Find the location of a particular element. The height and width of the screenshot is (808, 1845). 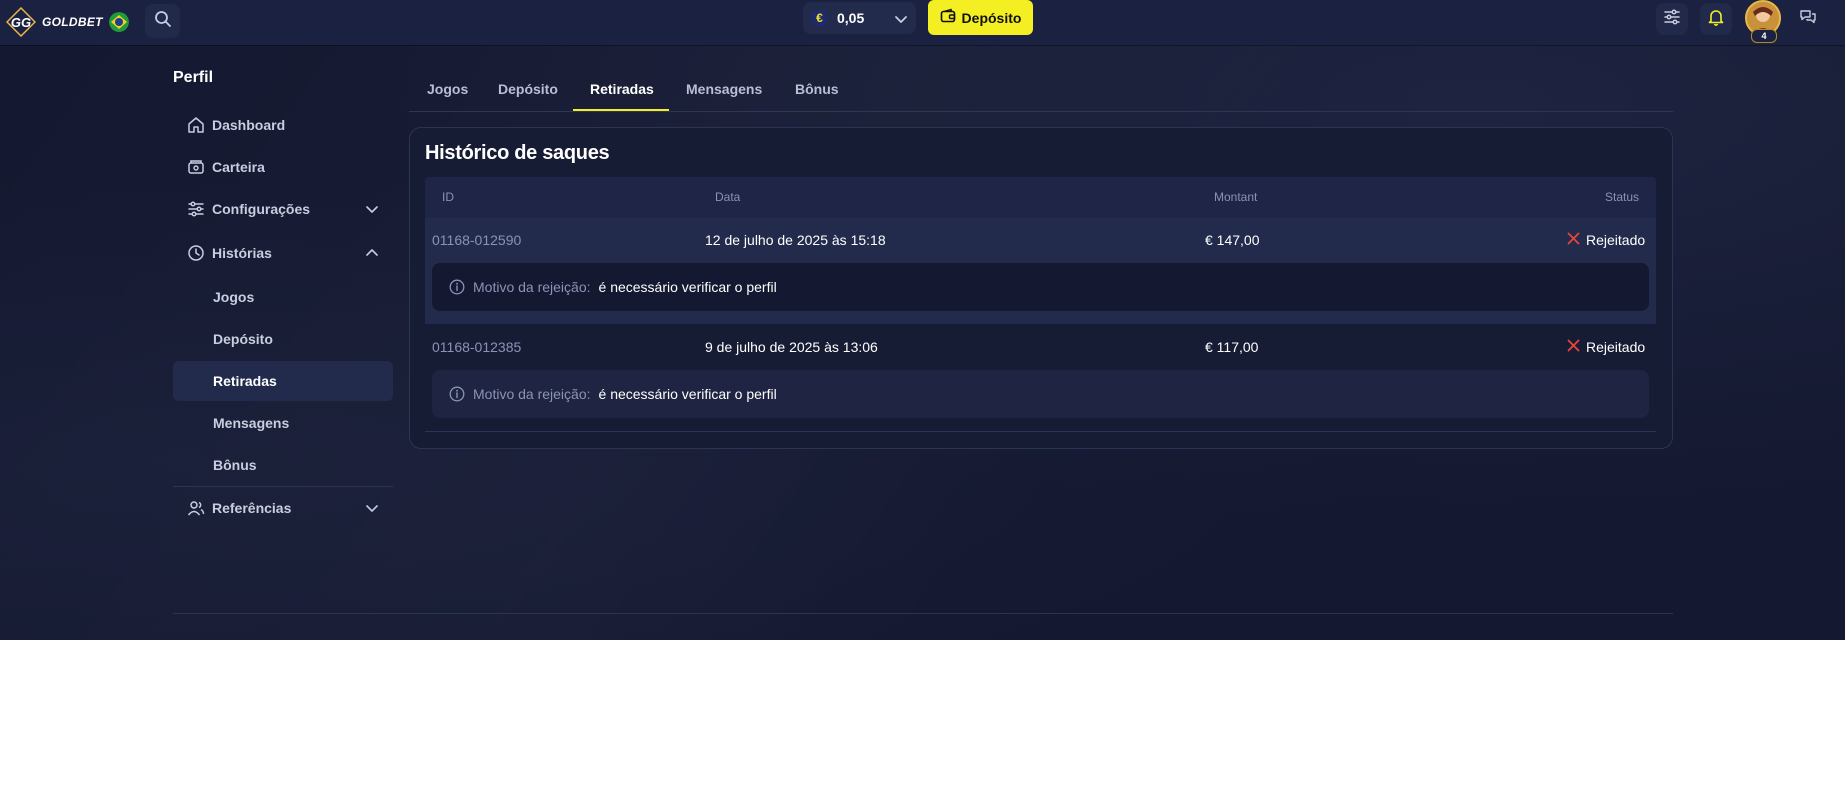

column-header-date: Data is located at coordinates (728, 197).